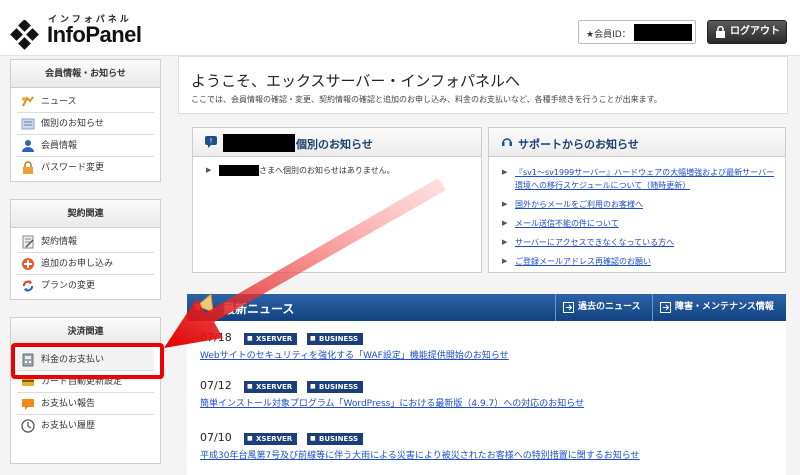  Describe the element at coordinates (327, 170) in the screenshot. I see `personal-notice-text: さまへ個別のお知らせはありません。` at that location.